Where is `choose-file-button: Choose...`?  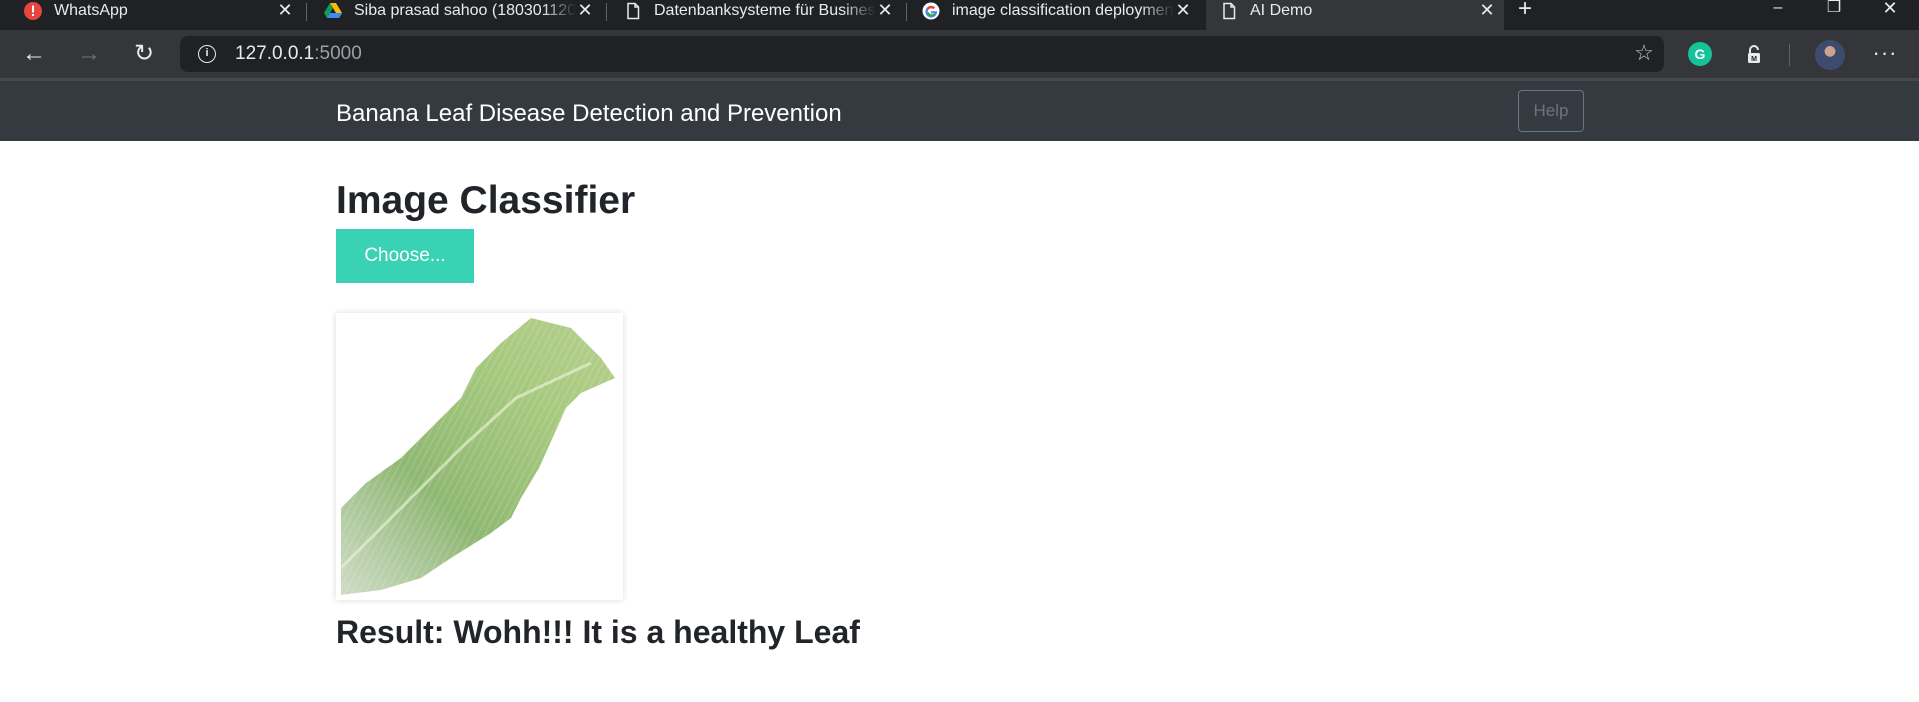
choose-file-button: Choose... is located at coordinates (405, 256).